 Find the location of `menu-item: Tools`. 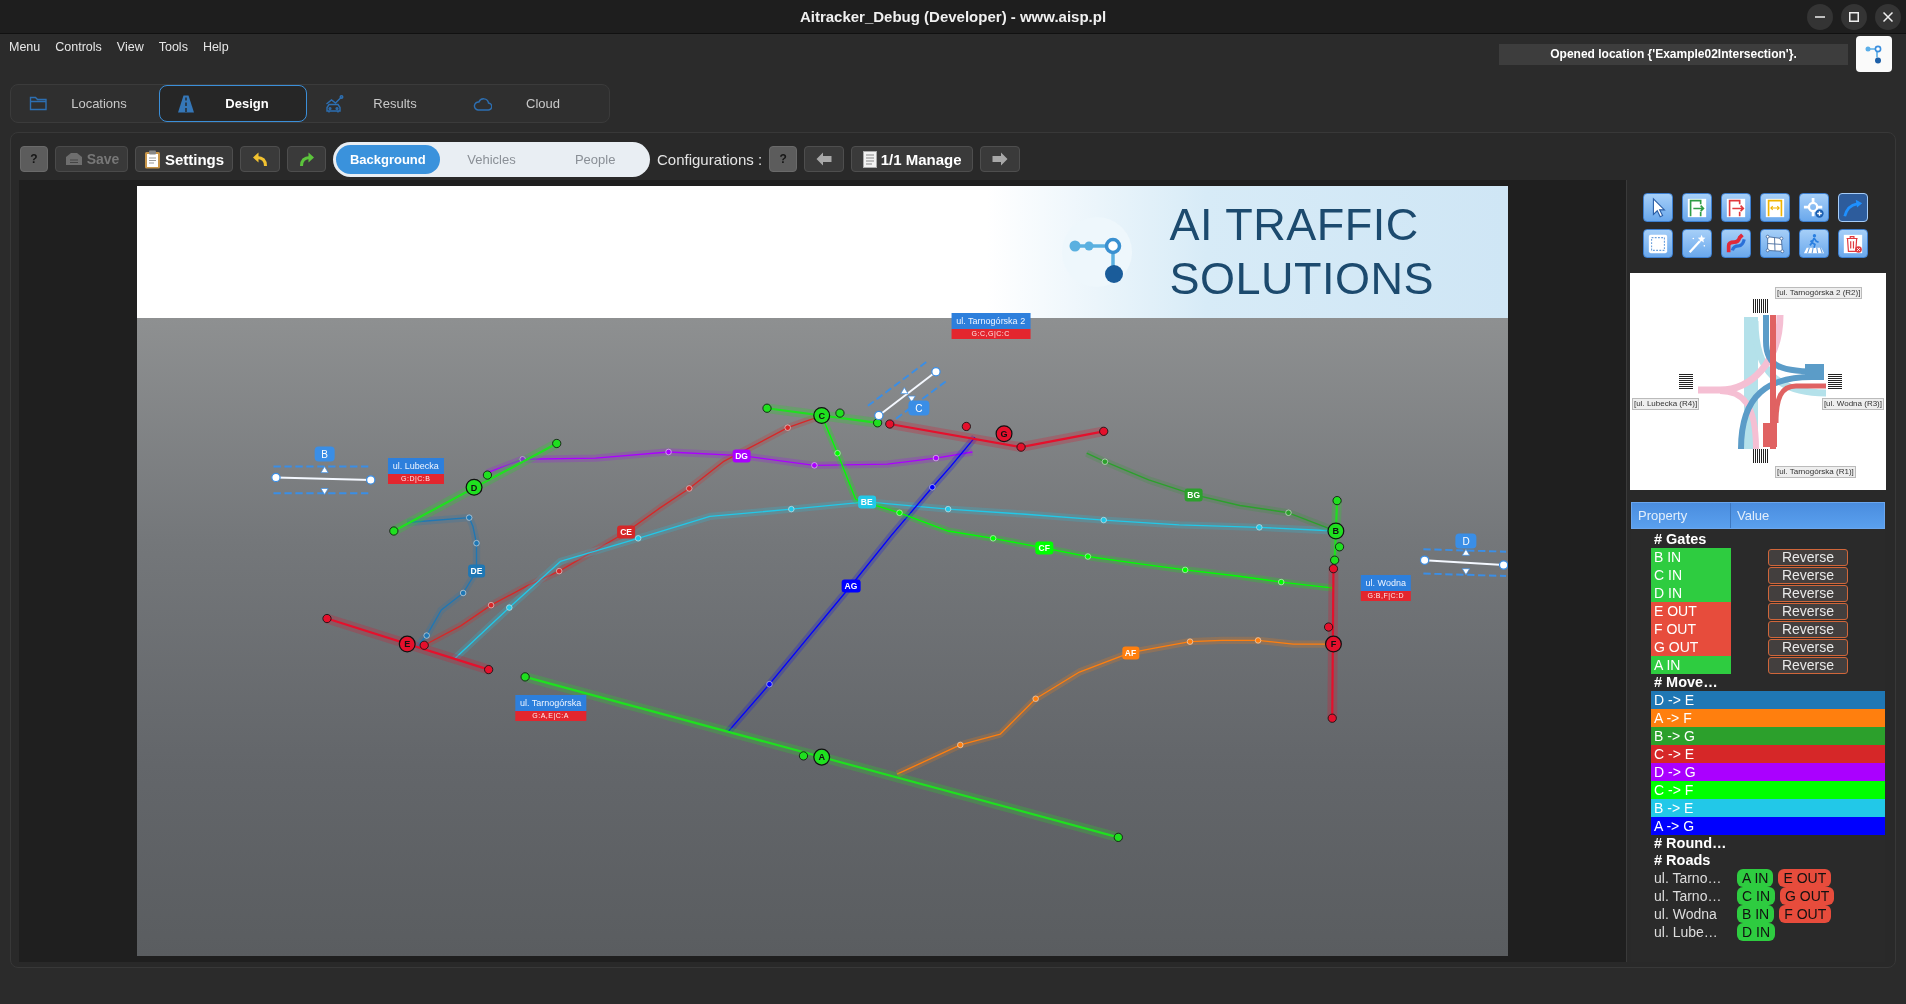

menu-item: Tools is located at coordinates (173, 47).